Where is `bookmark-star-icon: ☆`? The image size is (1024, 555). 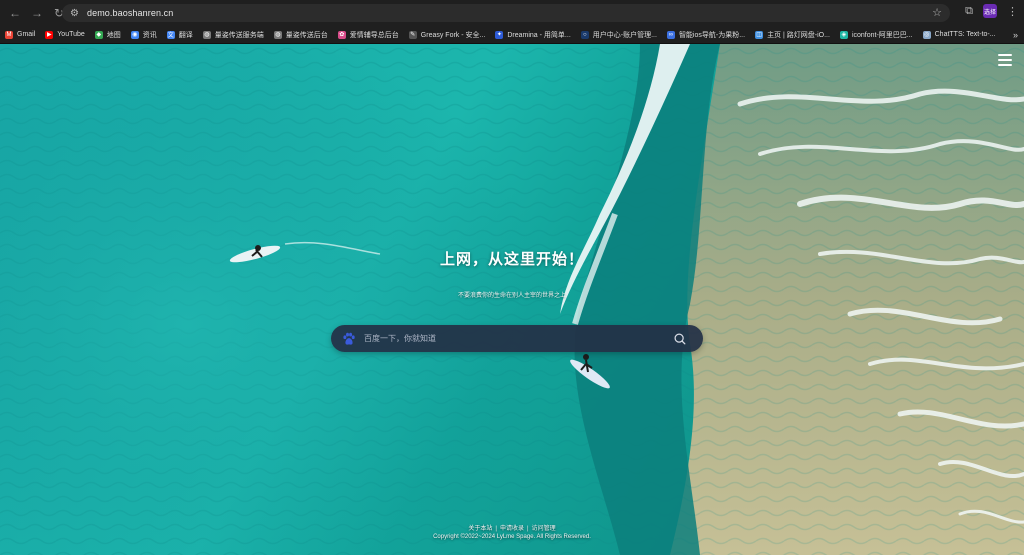
bookmark-star-icon: ☆ is located at coordinates (937, 12).